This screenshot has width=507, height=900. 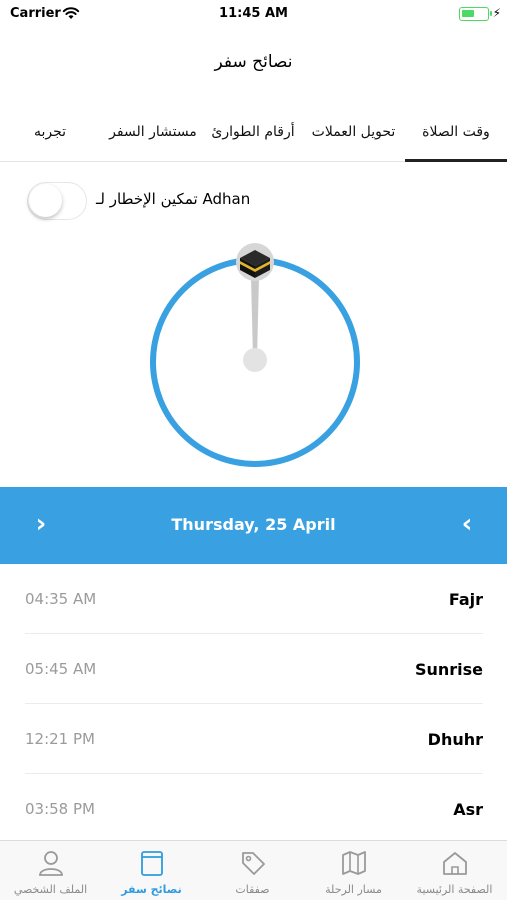 I want to click on prayer-row-dhuhr: 12:21 PM Dhuhr, so click(x=254, y=739).